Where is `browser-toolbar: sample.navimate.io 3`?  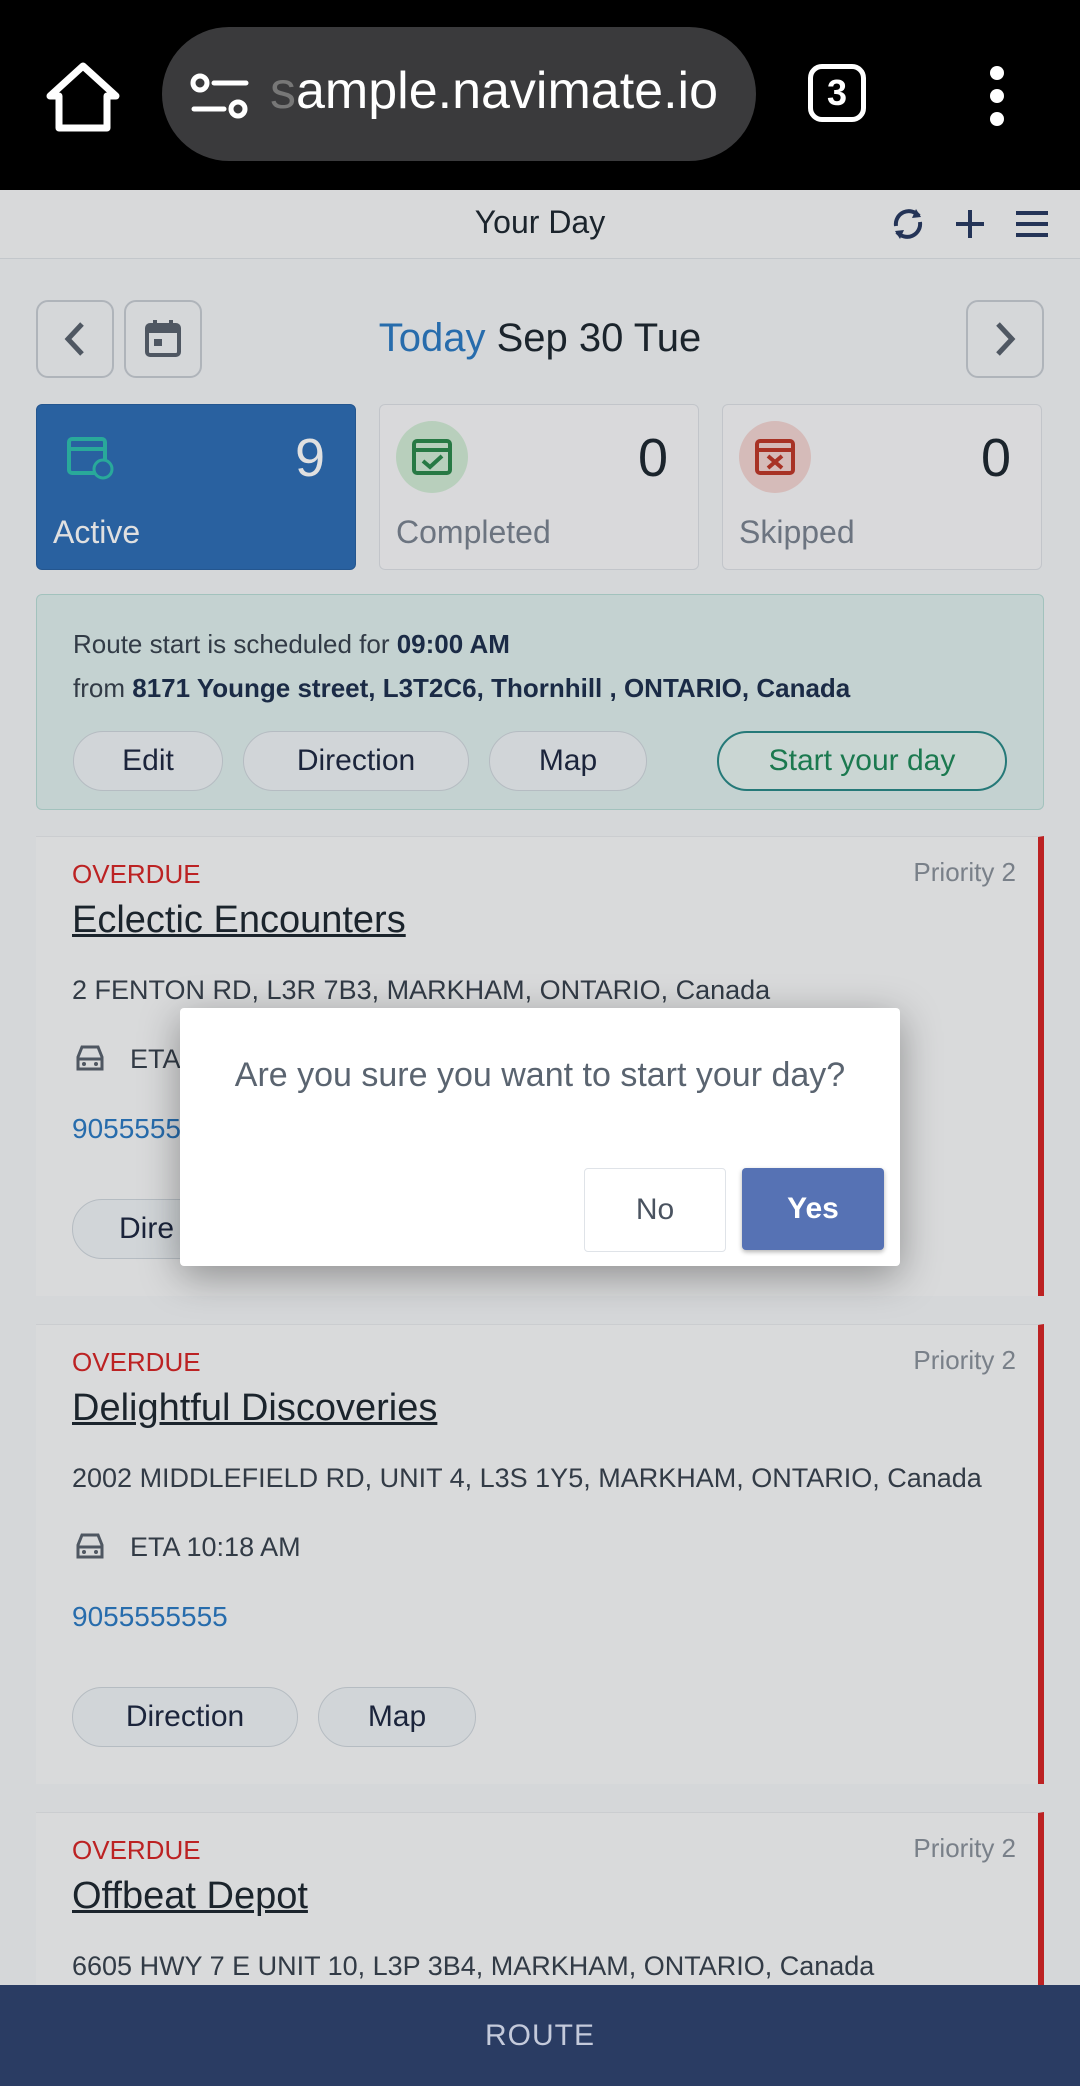
browser-toolbar: sample.navimate.io 3 is located at coordinates (540, 95).